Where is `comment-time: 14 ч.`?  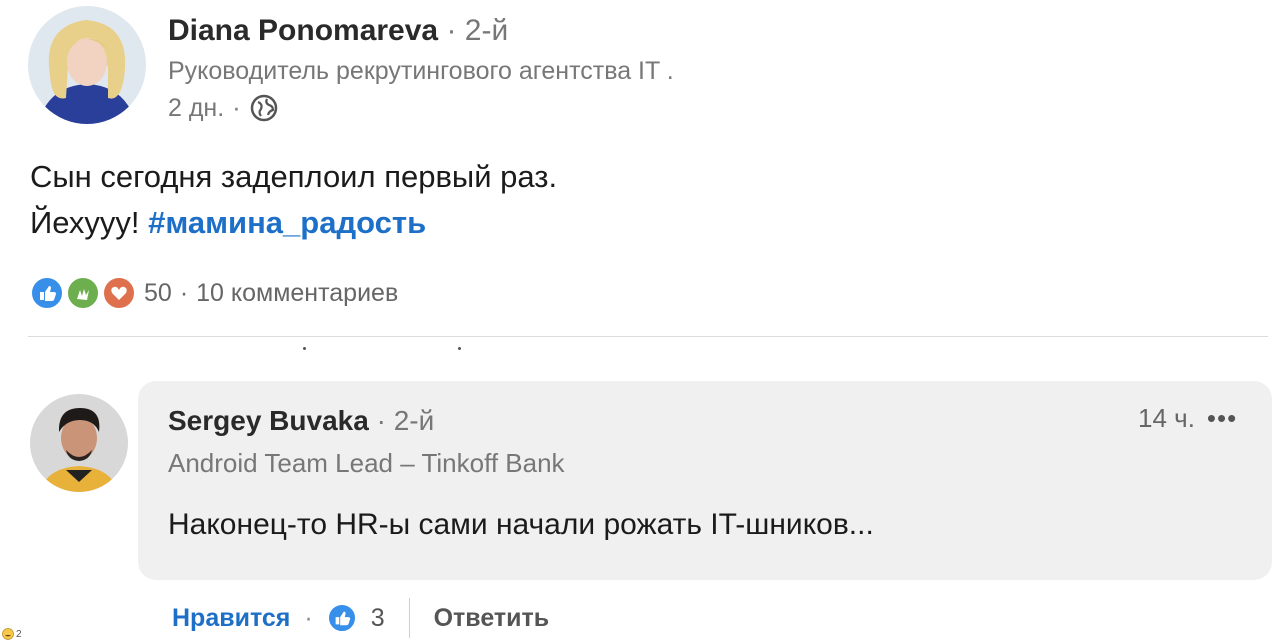 comment-time: 14 ч. is located at coordinates (1166, 418).